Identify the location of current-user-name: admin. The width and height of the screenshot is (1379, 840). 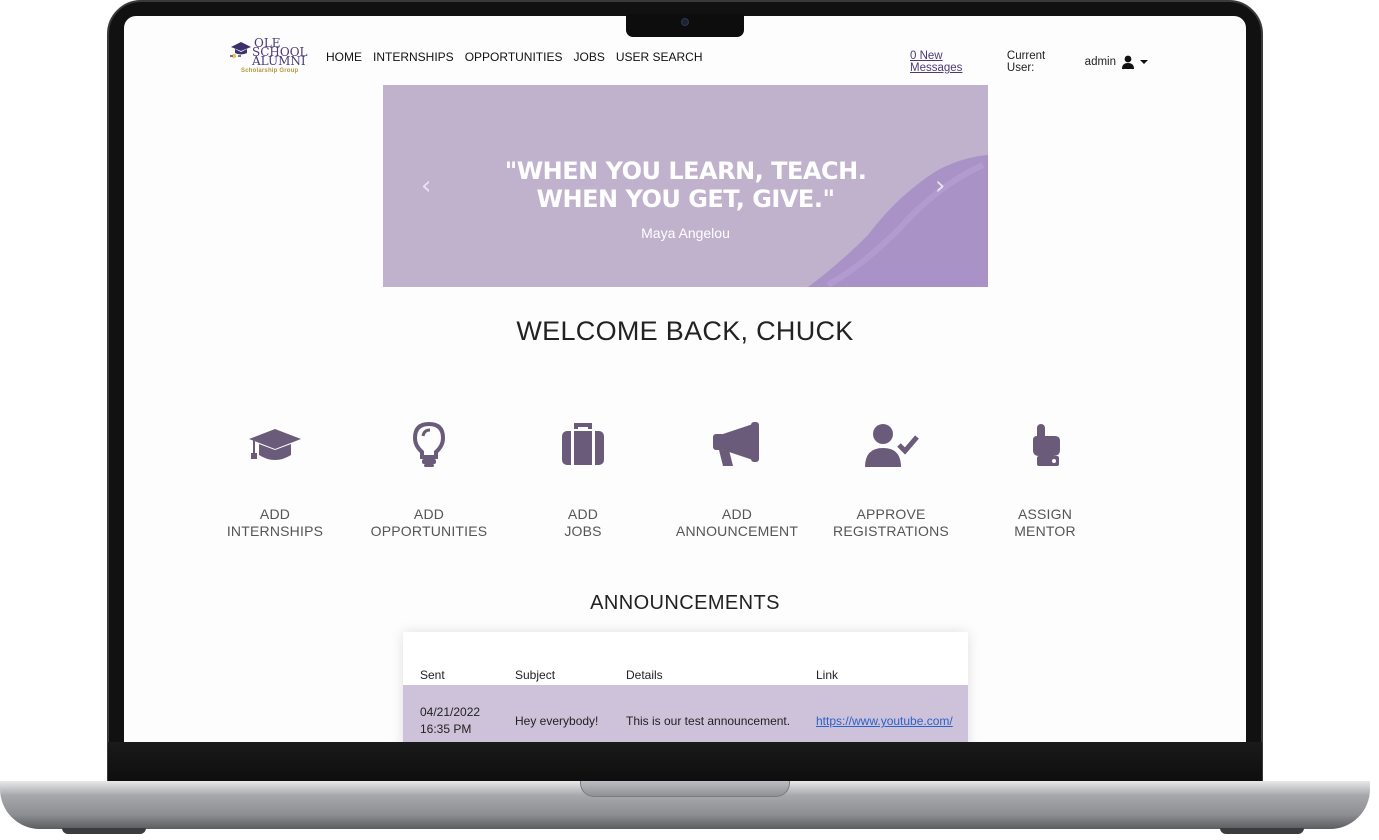
(1100, 62).